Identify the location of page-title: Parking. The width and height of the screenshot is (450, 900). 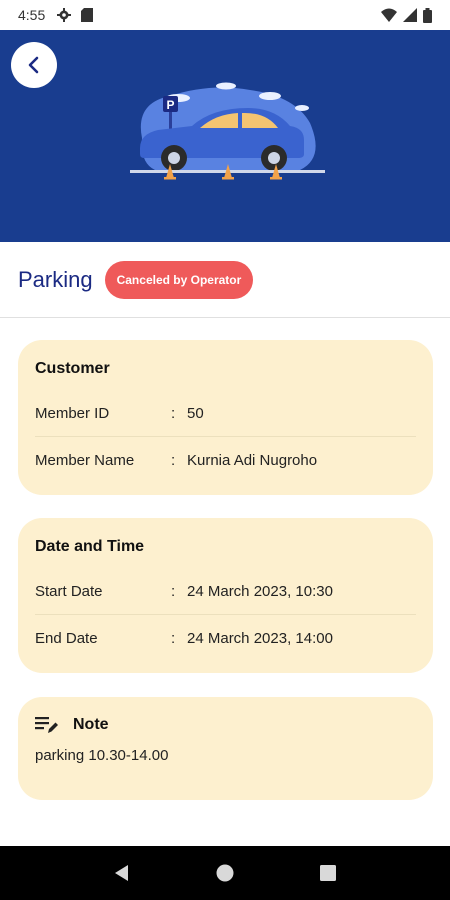
(55, 279).